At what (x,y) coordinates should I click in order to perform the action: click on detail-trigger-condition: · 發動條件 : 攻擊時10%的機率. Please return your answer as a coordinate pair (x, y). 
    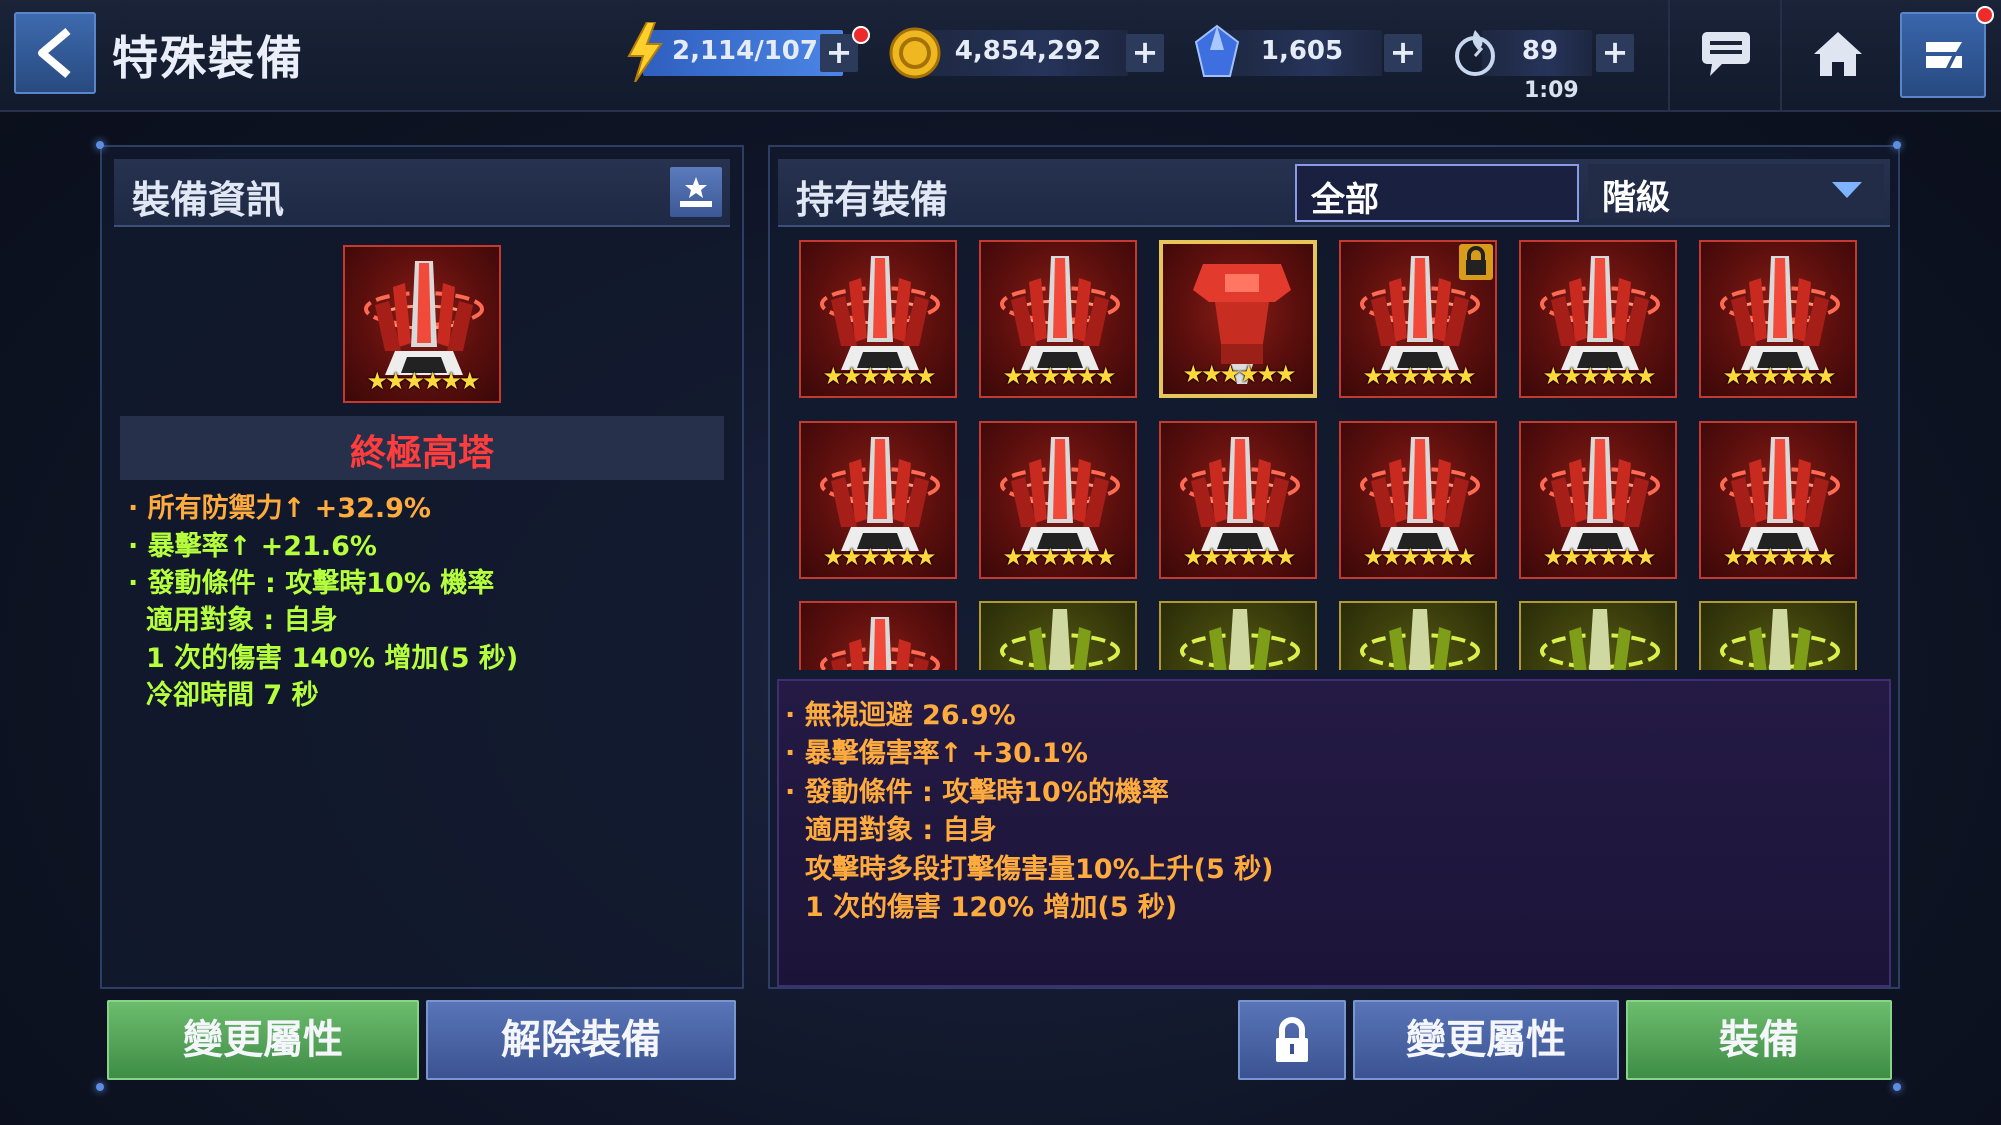
    Looking at the image, I should click on (977, 792).